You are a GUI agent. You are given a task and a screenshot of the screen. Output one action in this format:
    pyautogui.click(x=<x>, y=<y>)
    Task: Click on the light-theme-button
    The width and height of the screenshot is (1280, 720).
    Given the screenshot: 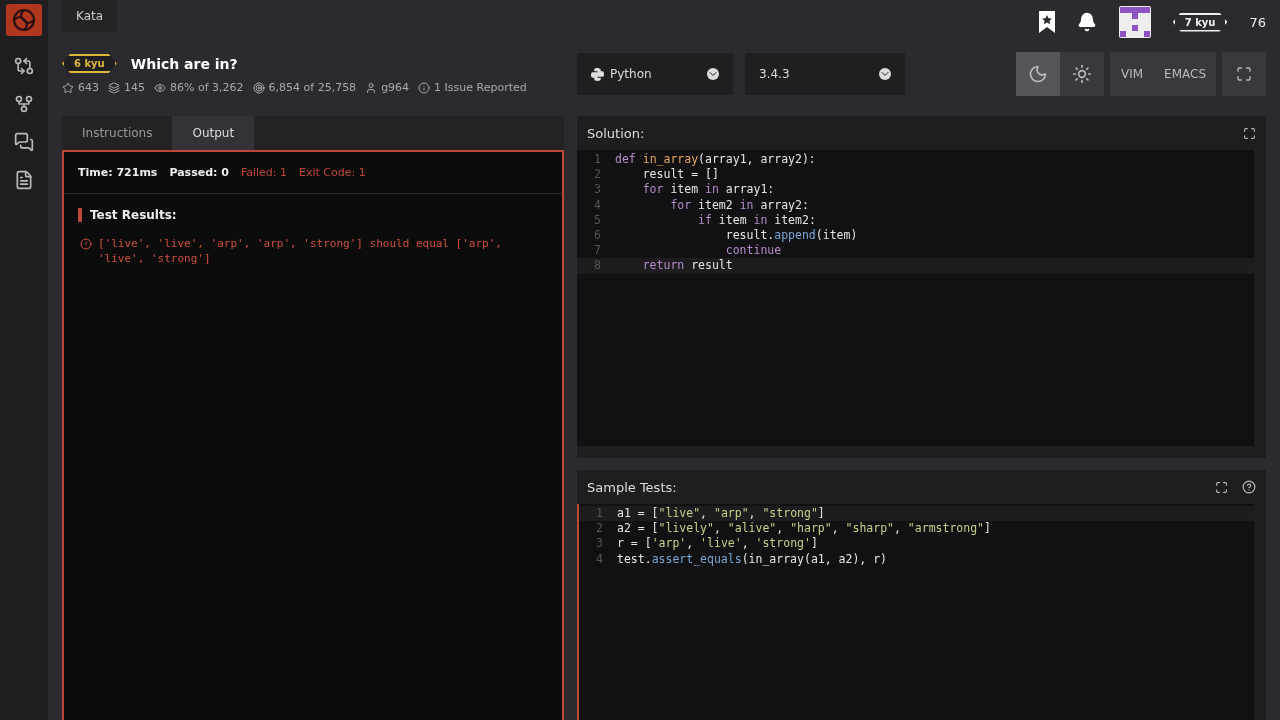 What is the action you would take?
    pyautogui.click(x=1082, y=74)
    